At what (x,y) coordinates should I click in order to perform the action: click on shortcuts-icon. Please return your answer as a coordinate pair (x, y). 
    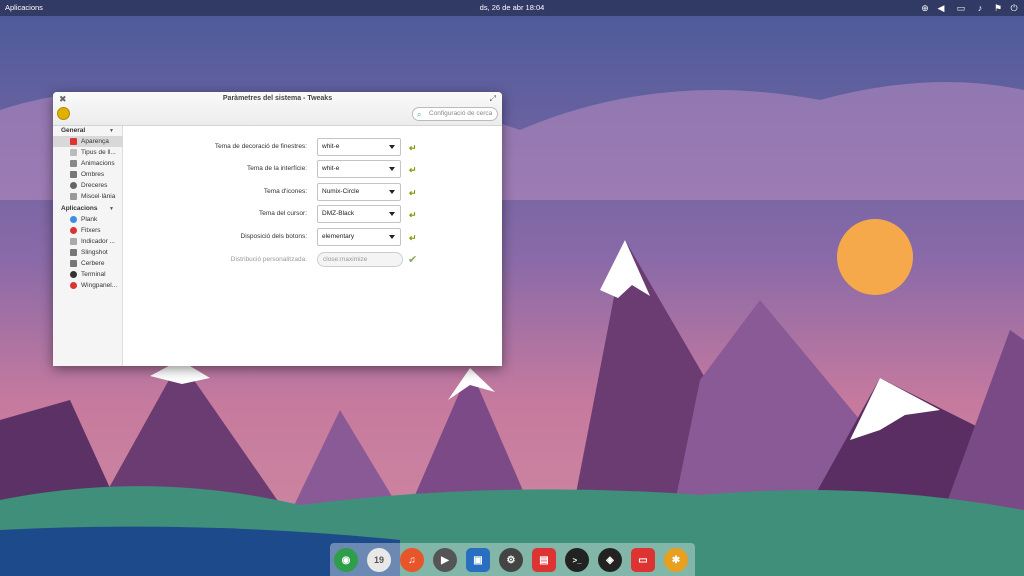
    Looking at the image, I should click on (73, 185).